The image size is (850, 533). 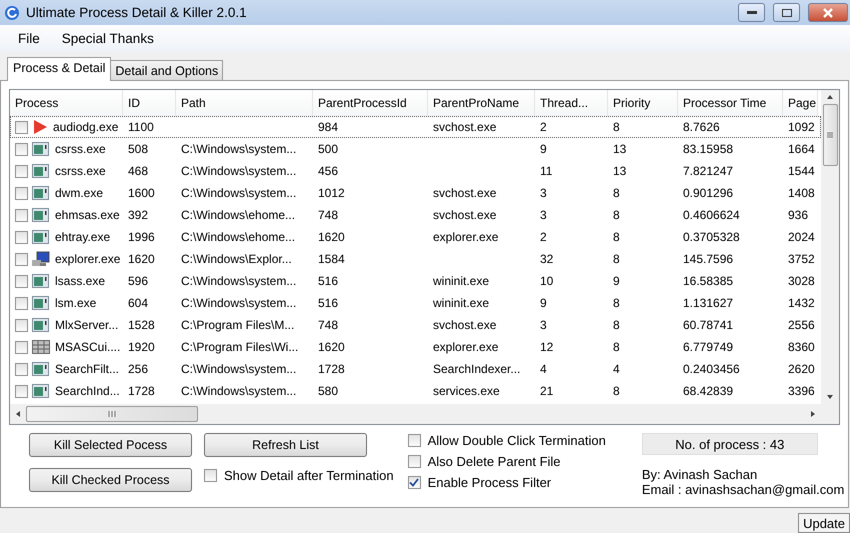 What do you see at coordinates (415, 414) in the screenshot?
I see `horizontal-scrollbar` at bounding box center [415, 414].